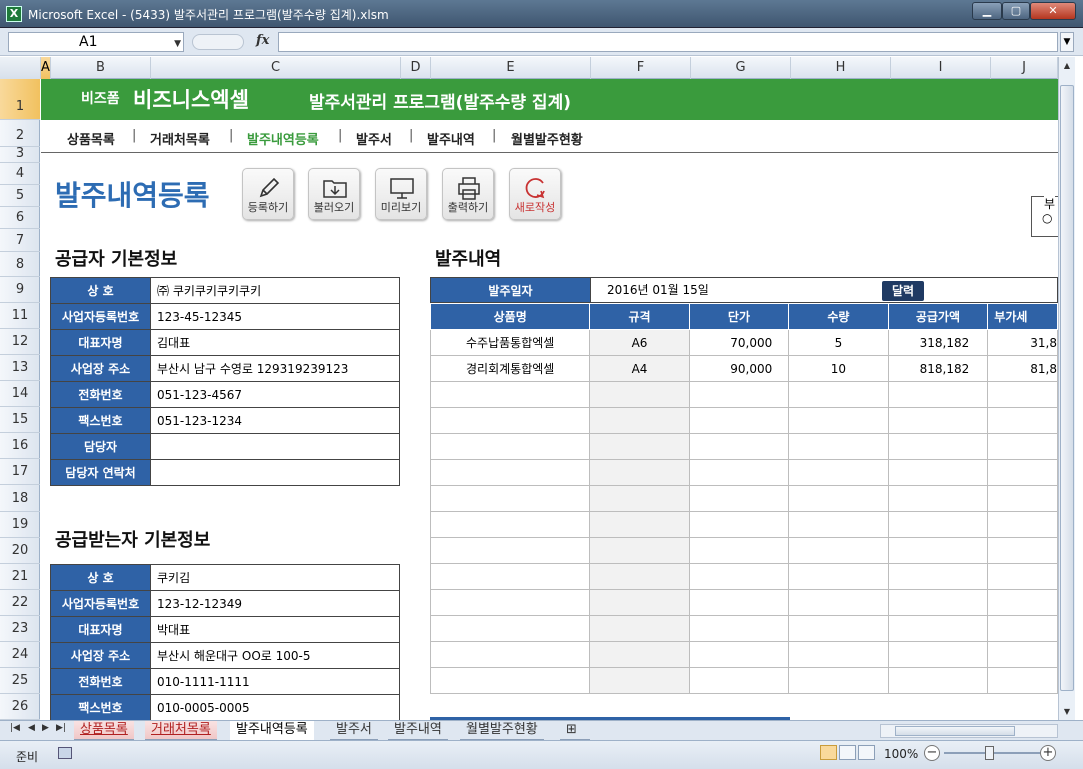 This screenshot has height=769, width=1083. Describe the element at coordinates (739, 342) in the screenshot. I see `unit-price-cell: 70,000` at that location.